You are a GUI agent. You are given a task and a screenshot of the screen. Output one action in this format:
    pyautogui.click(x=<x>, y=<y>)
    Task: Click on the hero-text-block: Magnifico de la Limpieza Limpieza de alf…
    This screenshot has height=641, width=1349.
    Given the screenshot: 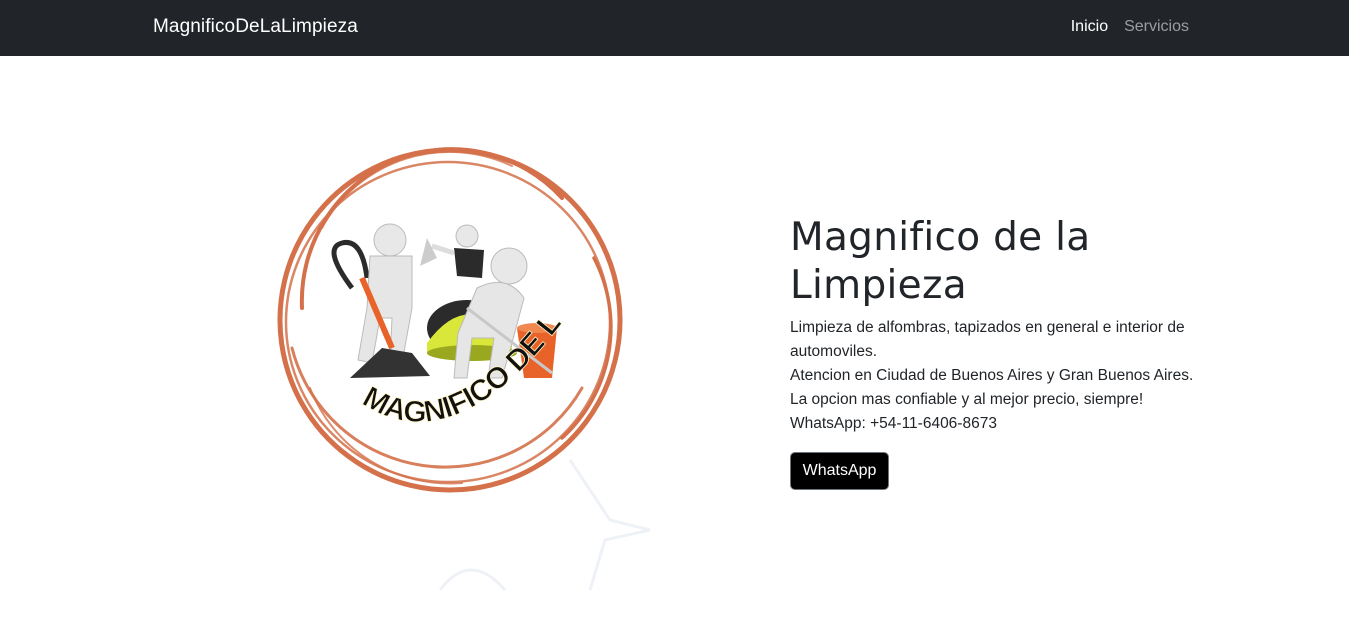 What is the action you would take?
    pyautogui.click(x=1000, y=325)
    